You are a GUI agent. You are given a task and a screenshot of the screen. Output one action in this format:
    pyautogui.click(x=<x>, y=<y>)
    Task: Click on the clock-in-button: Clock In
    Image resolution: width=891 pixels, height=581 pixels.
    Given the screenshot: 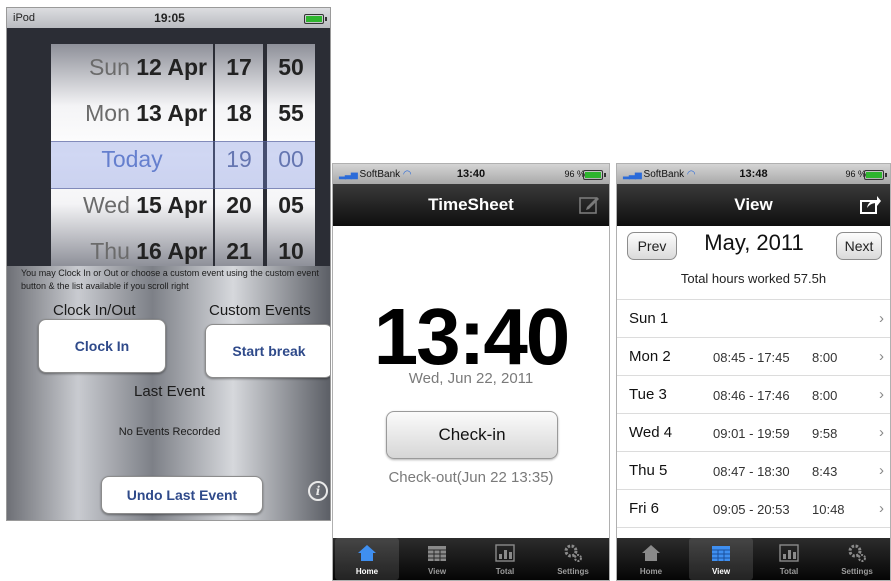 What is the action you would take?
    pyautogui.click(x=102, y=346)
    